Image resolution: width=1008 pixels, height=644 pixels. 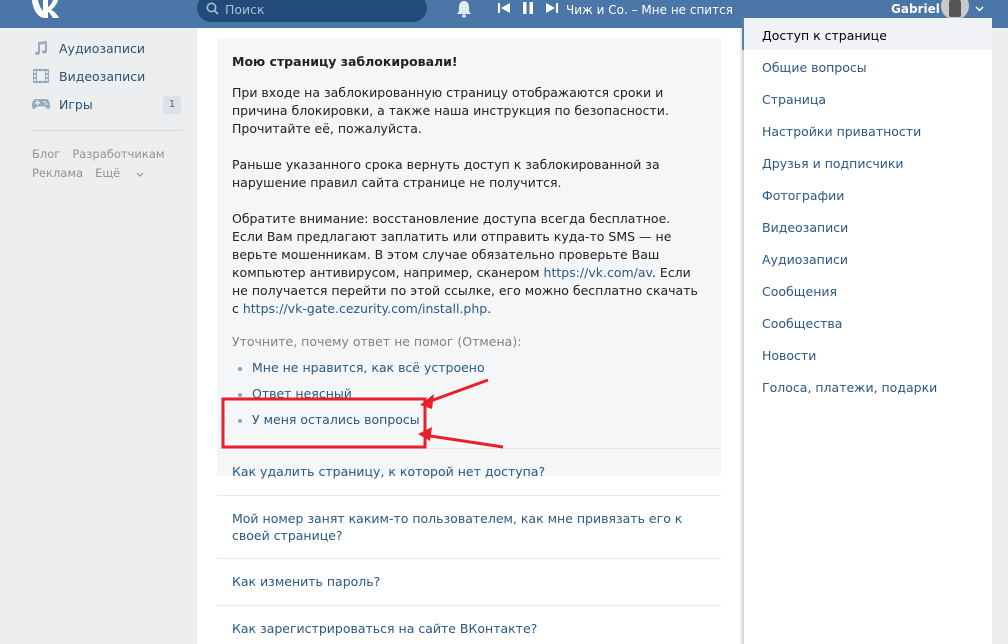 I want to click on footer-more-label: Ещё, so click(x=108, y=173).